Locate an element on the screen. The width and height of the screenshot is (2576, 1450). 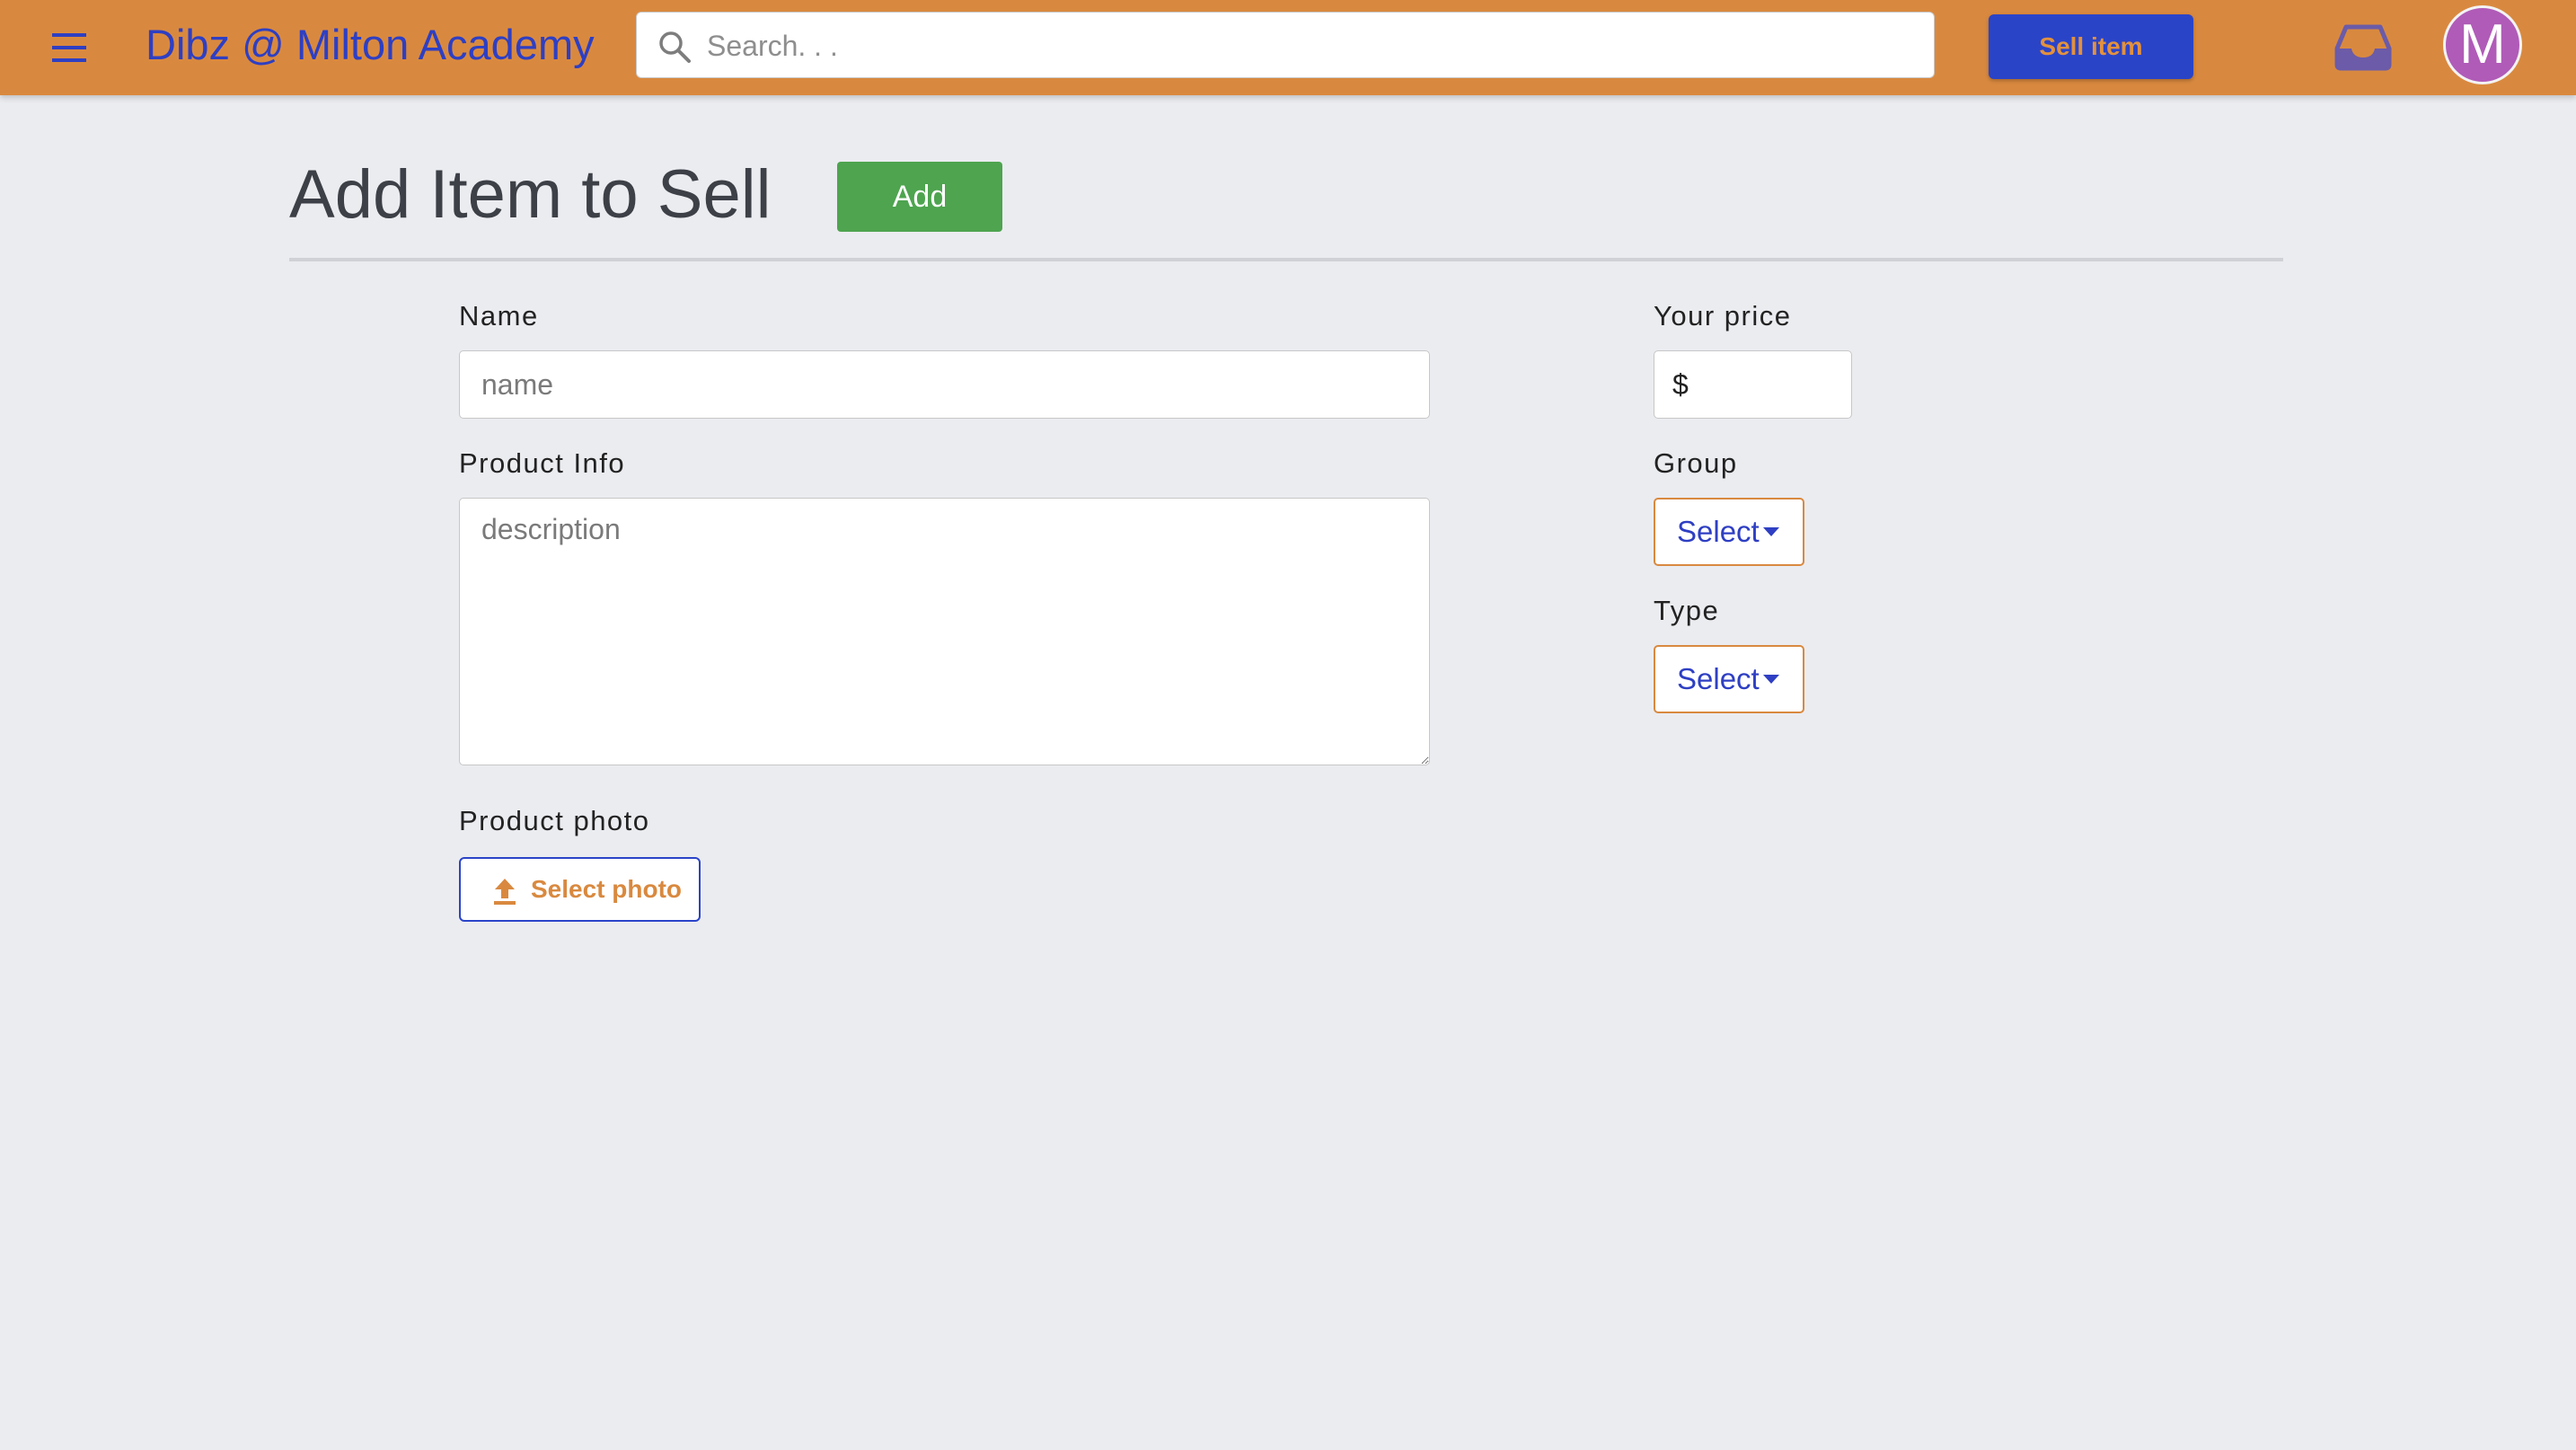
group-label: Group is located at coordinates (1696, 463).